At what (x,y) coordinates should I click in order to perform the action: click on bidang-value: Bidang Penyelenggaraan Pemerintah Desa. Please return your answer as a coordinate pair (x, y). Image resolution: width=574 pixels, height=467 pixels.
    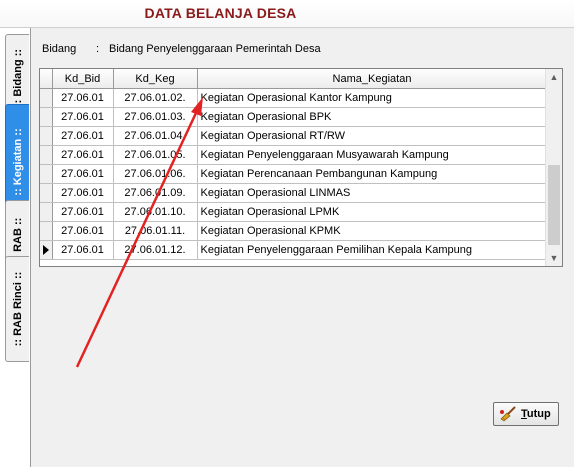
    Looking at the image, I should click on (215, 49).